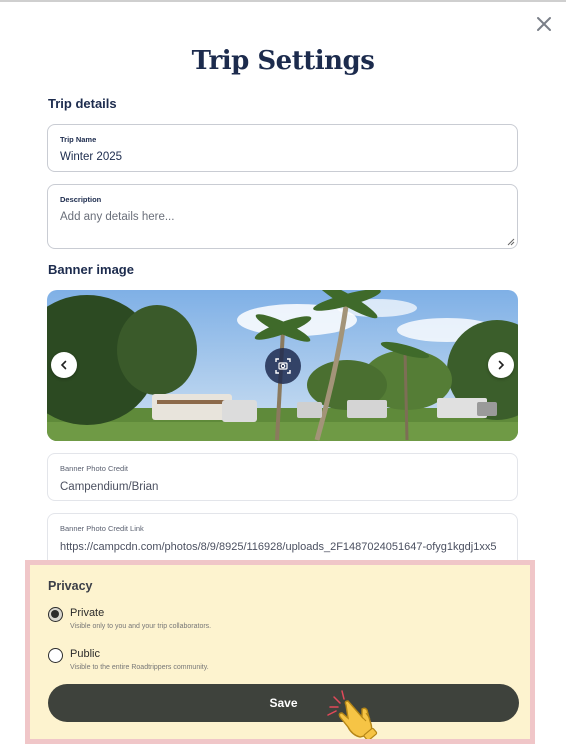  Describe the element at coordinates (70, 586) in the screenshot. I see `privacy-heading: Privacy` at that location.